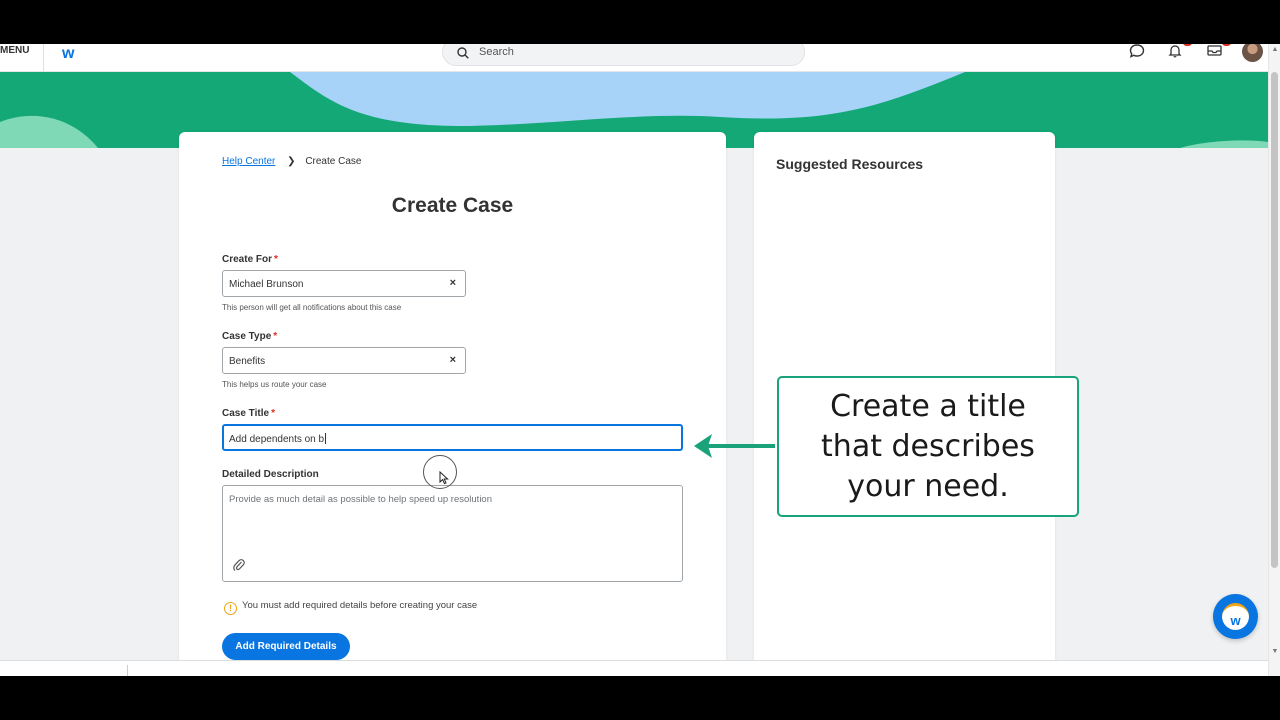  I want to click on menu-button: MENU, so click(22, 58).